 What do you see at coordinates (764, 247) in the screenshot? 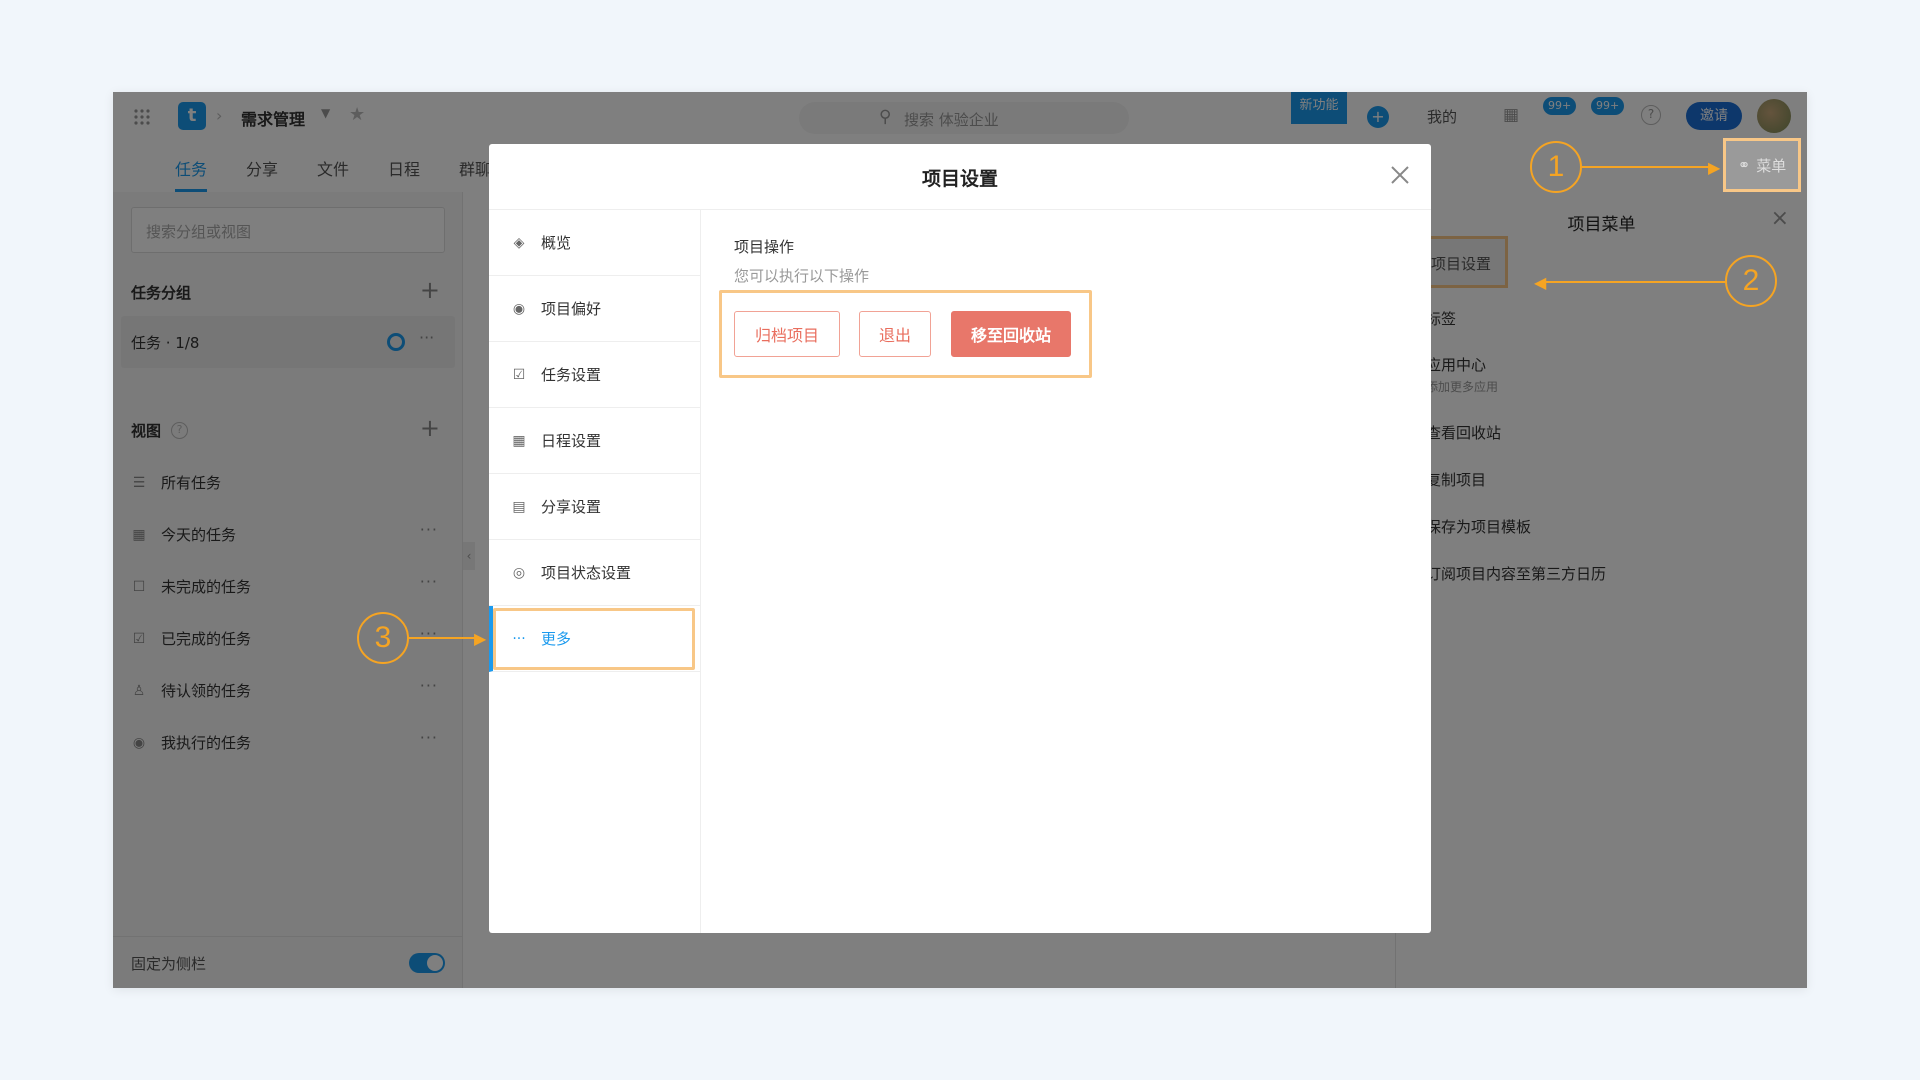
I see `section-title: 项目操作` at bounding box center [764, 247].